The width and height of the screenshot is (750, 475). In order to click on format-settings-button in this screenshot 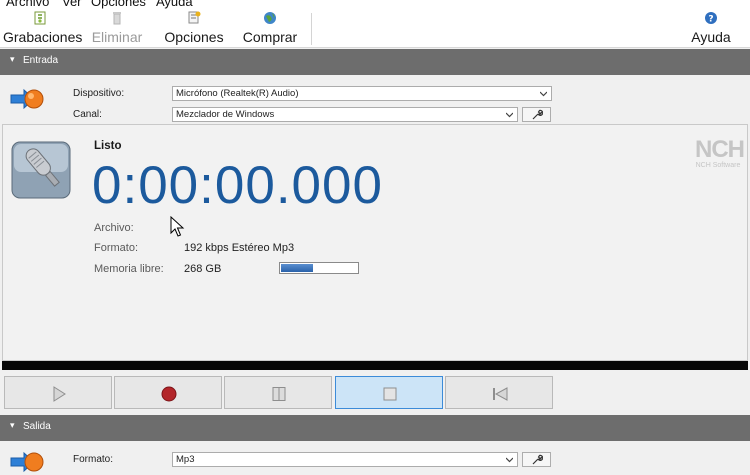, I will do `click(536, 459)`.